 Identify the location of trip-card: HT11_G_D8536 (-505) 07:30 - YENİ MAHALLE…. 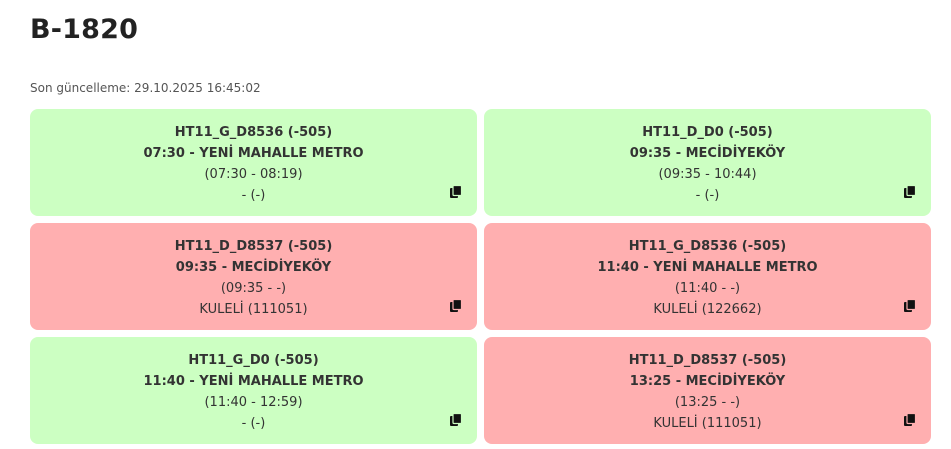
(253, 162).